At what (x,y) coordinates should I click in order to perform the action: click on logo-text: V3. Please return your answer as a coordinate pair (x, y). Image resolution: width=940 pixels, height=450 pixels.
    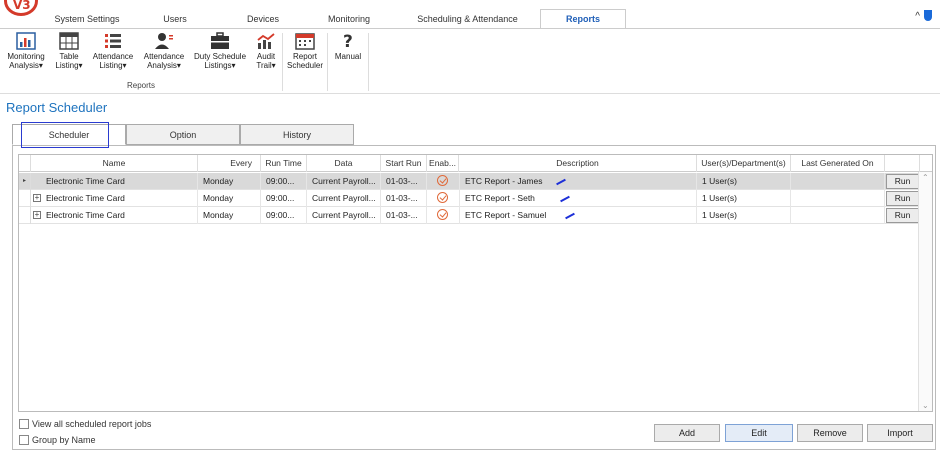
    Looking at the image, I should click on (22, 6).